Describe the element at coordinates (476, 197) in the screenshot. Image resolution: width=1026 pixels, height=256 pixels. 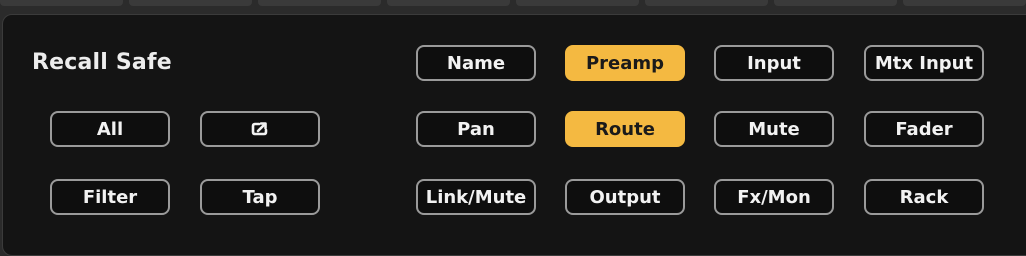
I see `link-mute-button: Link/Mute` at that location.